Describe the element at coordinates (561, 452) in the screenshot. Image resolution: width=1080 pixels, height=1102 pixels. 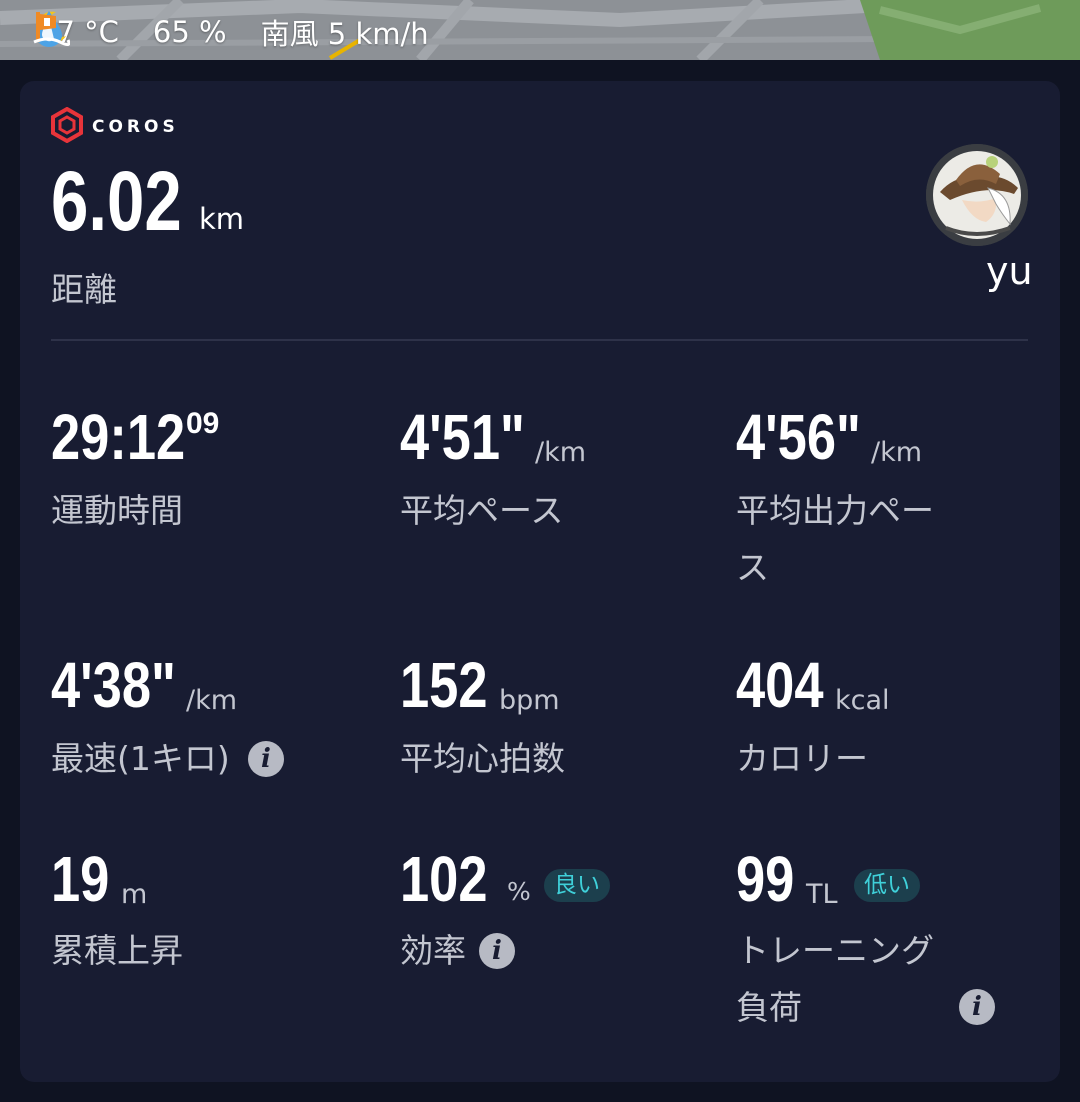
I see `avg-pace-unit: /km` at that location.